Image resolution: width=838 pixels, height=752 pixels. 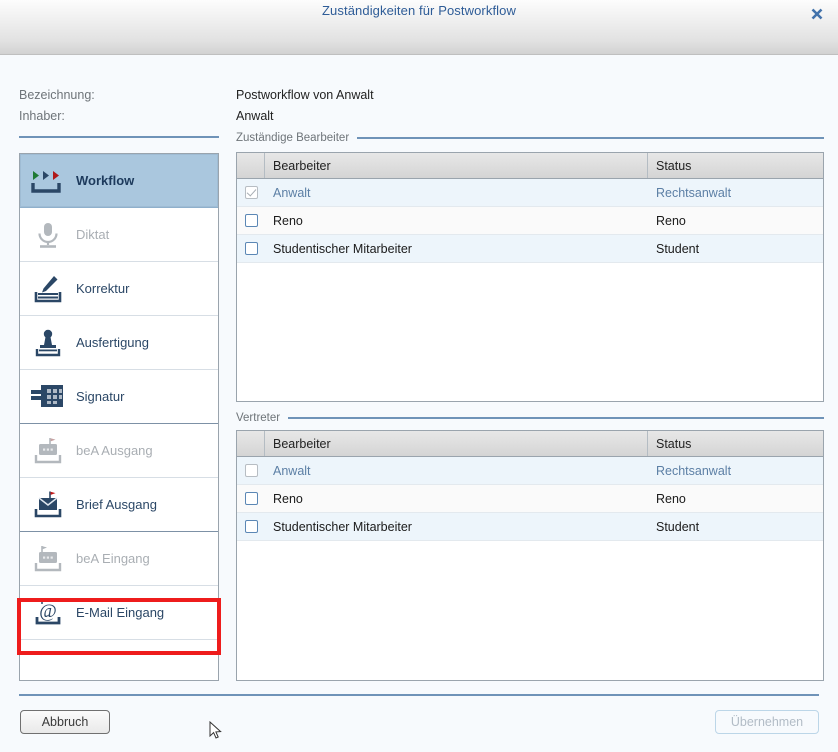 I want to click on sidebar-item-ausfertigung: Ausfertigung, so click(x=119, y=343).